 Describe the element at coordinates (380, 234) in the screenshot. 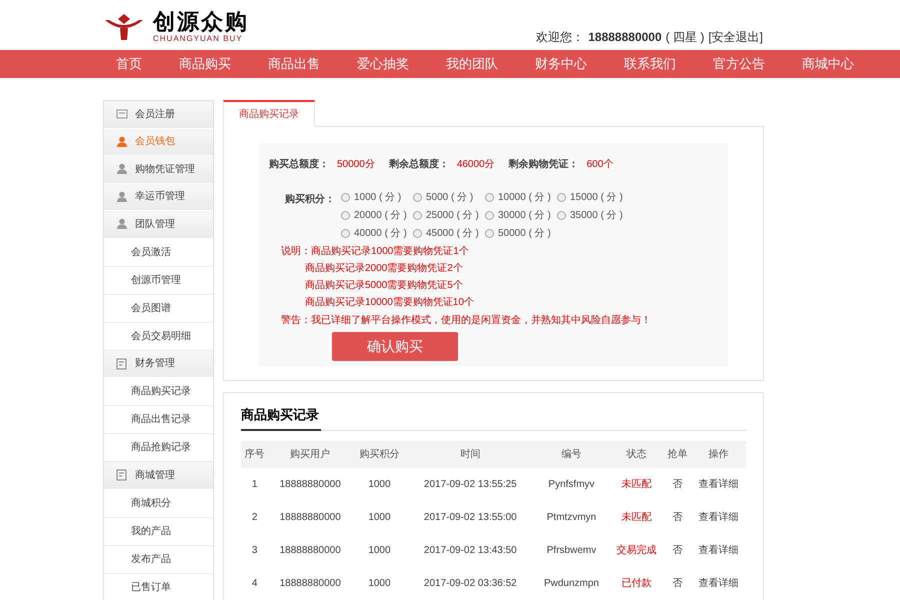

I see `option-label: 40000 ( 分 )` at that location.